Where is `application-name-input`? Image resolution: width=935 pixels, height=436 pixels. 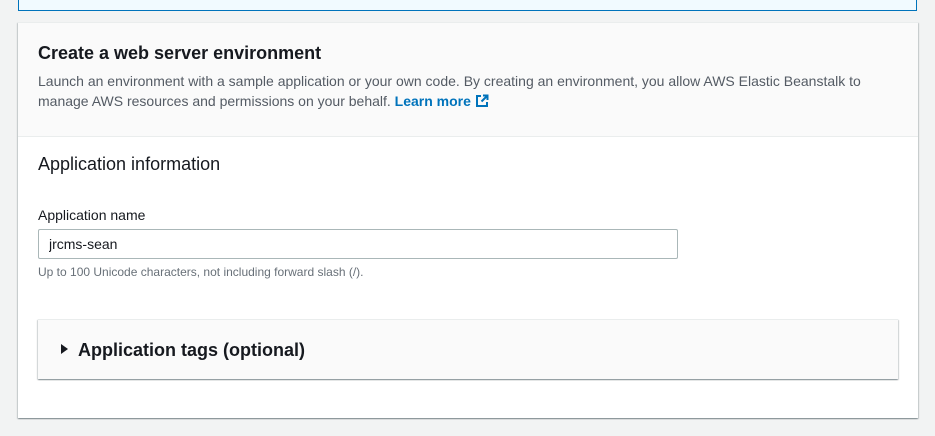 application-name-input is located at coordinates (358, 244).